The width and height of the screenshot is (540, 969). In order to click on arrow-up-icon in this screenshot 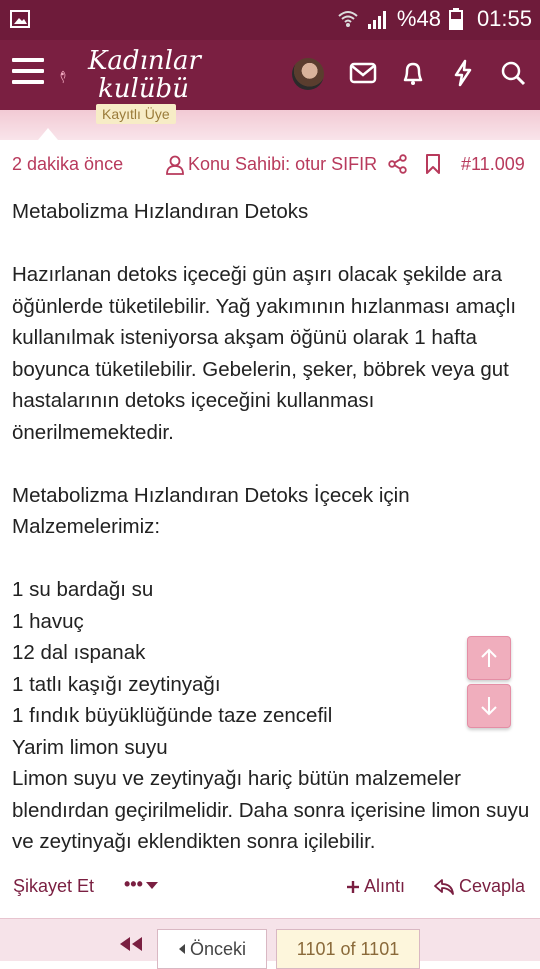, I will do `click(489, 657)`.